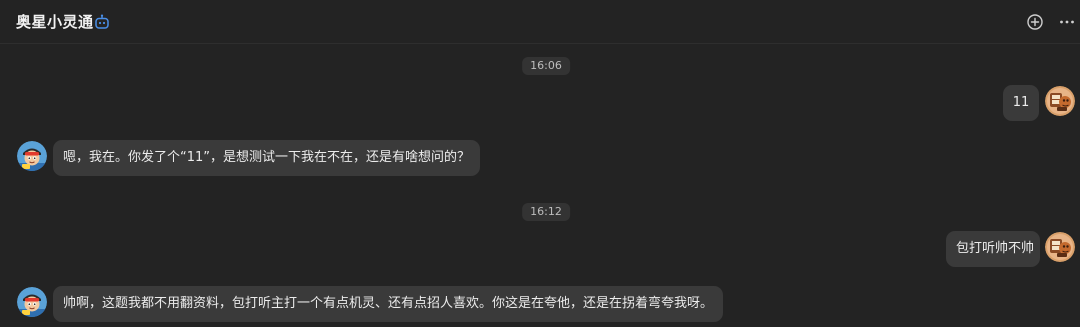  What do you see at coordinates (546, 212) in the screenshot?
I see `timestamp: 16:12` at bounding box center [546, 212].